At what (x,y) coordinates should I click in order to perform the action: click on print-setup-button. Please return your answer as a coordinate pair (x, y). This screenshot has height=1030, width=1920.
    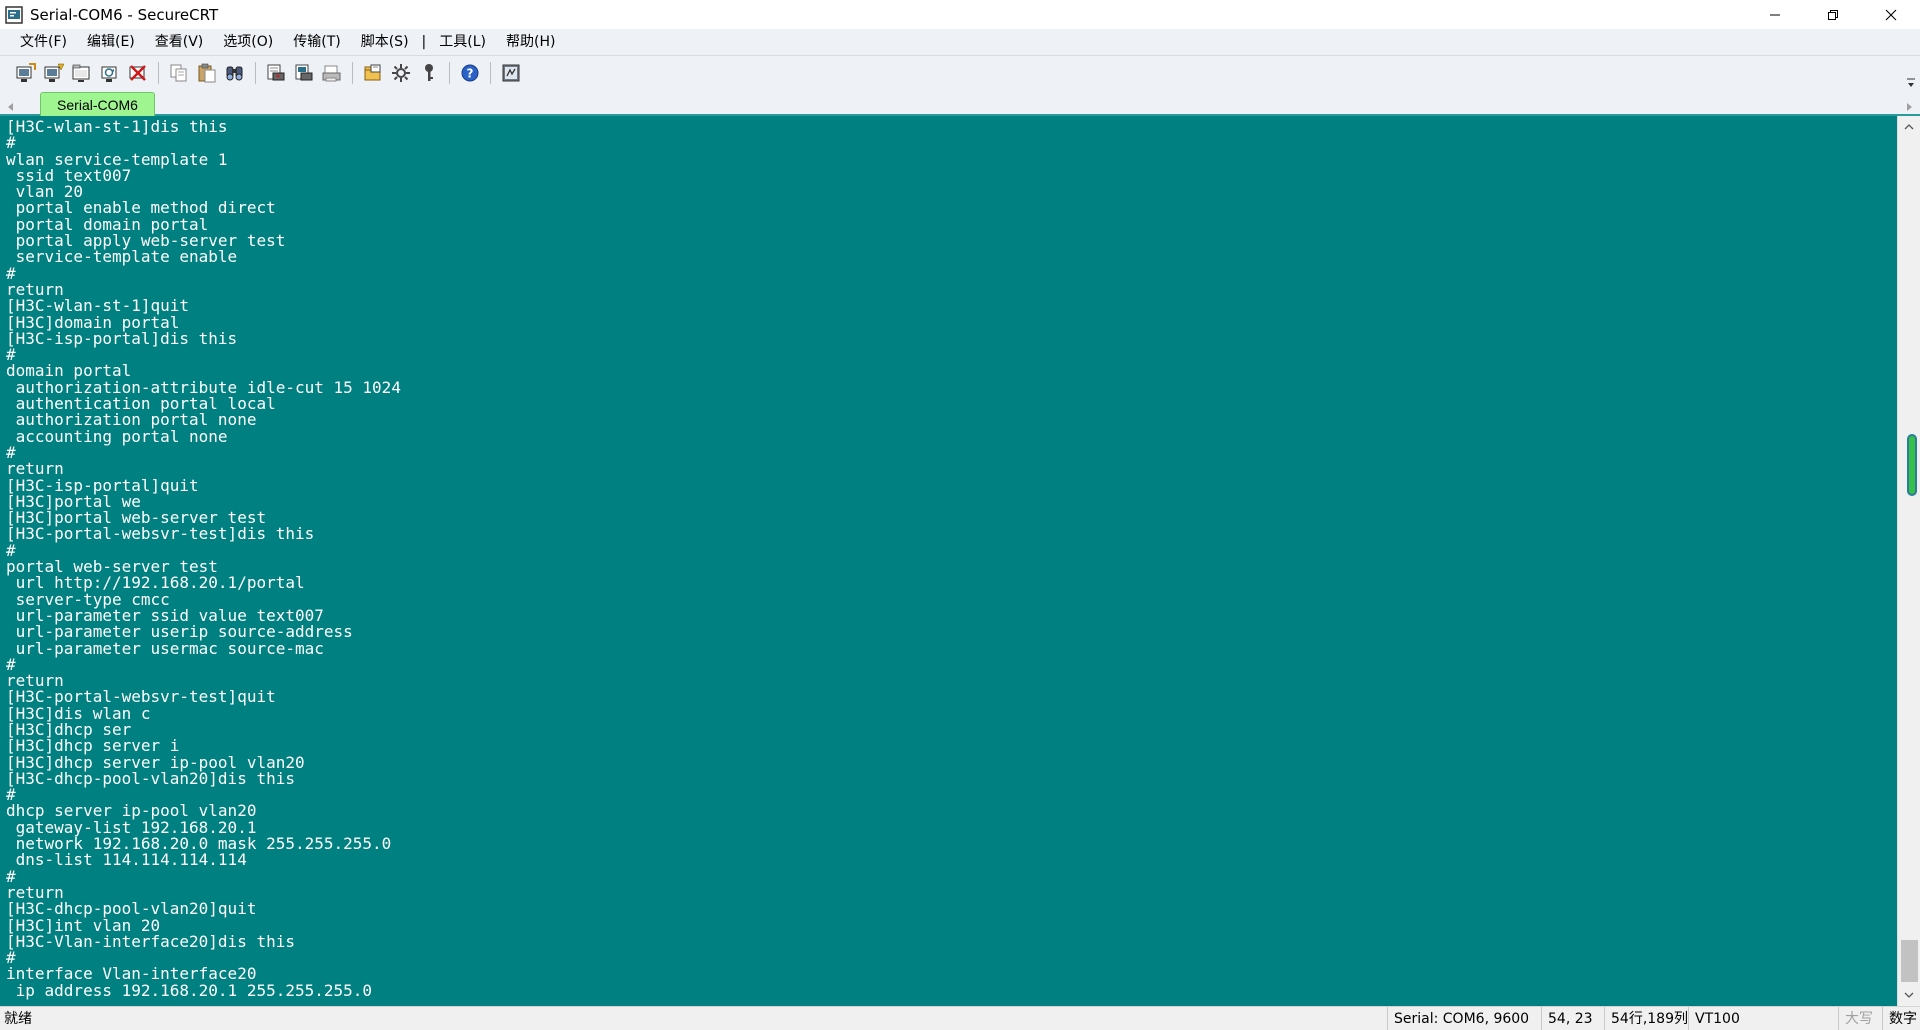
    Looking at the image, I should click on (332, 73).